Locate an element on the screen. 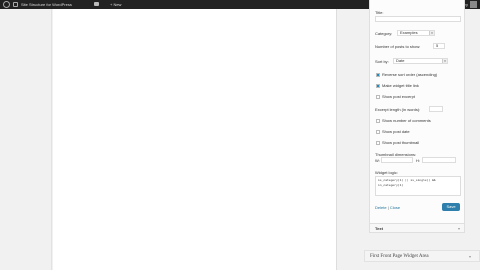 This screenshot has width=480, height=270. widget-logic-label: Widget logic: is located at coordinates (386, 172).